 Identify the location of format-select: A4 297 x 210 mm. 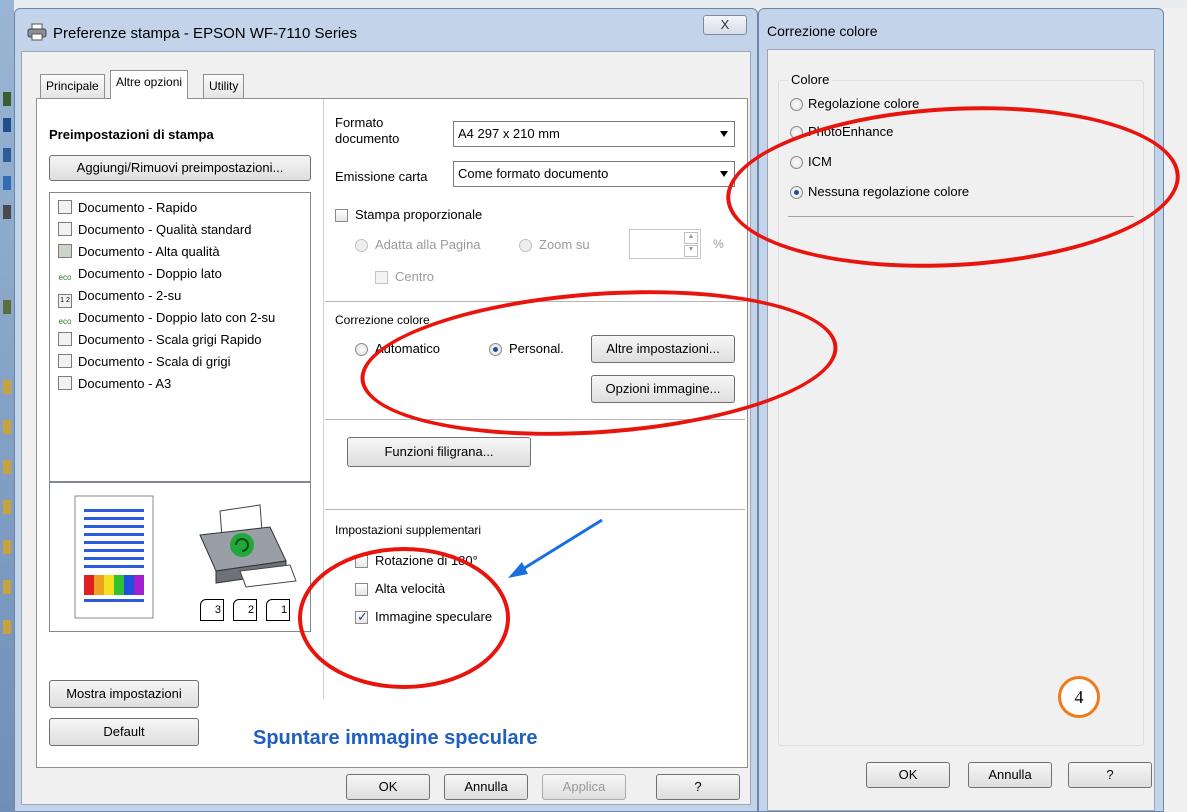
(594, 134).